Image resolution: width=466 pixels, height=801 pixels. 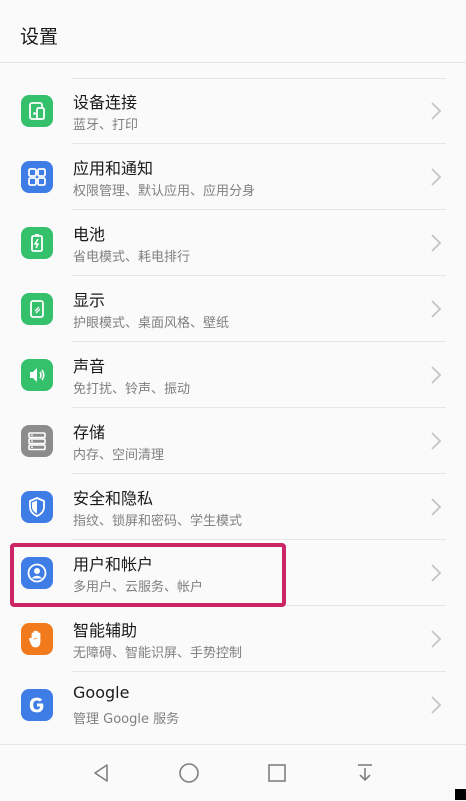 What do you see at coordinates (233, 772) in the screenshot?
I see `navigation-bar` at bounding box center [233, 772].